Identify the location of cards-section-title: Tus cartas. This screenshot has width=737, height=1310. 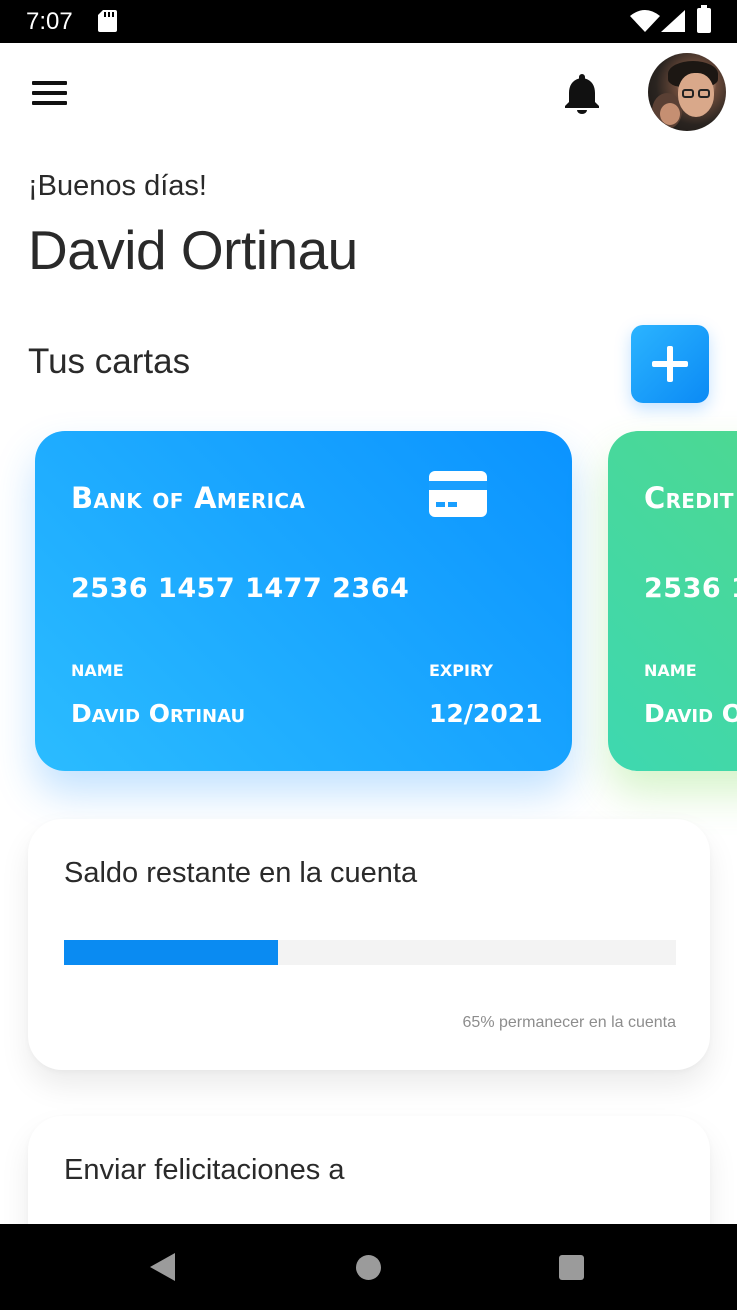
(109, 361).